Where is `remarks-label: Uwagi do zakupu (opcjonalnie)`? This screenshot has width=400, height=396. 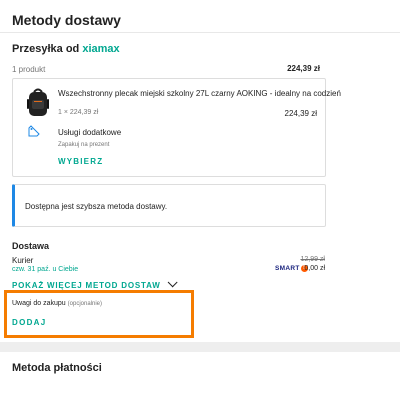 remarks-label: Uwagi do zakupu (opcjonalnie) is located at coordinates (57, 303).